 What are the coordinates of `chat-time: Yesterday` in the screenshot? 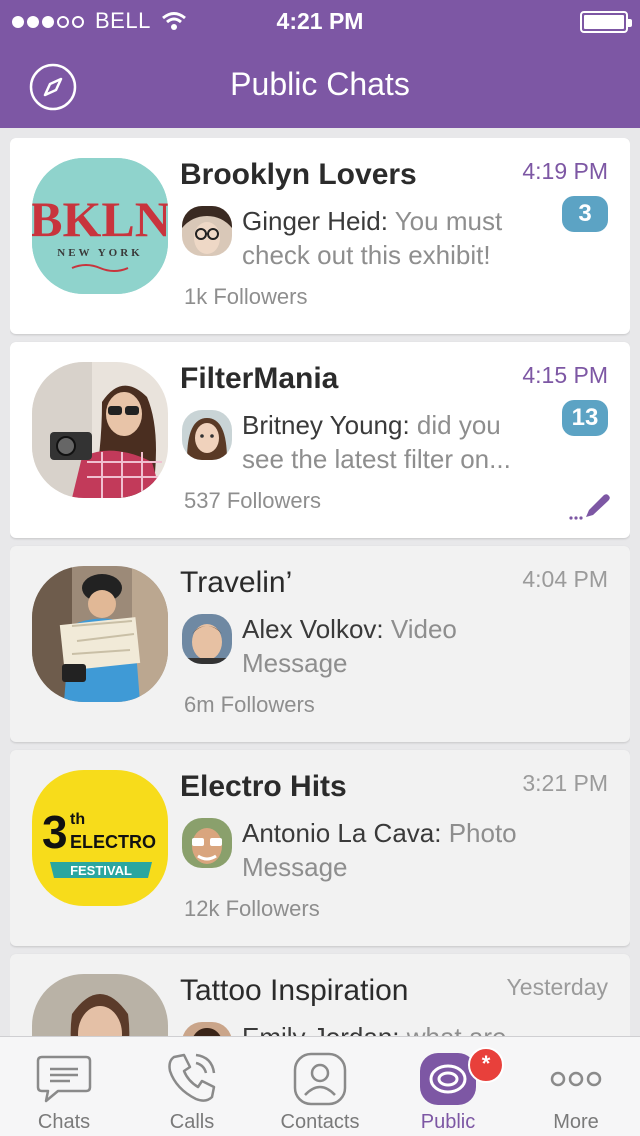 It's located at (557, 987).